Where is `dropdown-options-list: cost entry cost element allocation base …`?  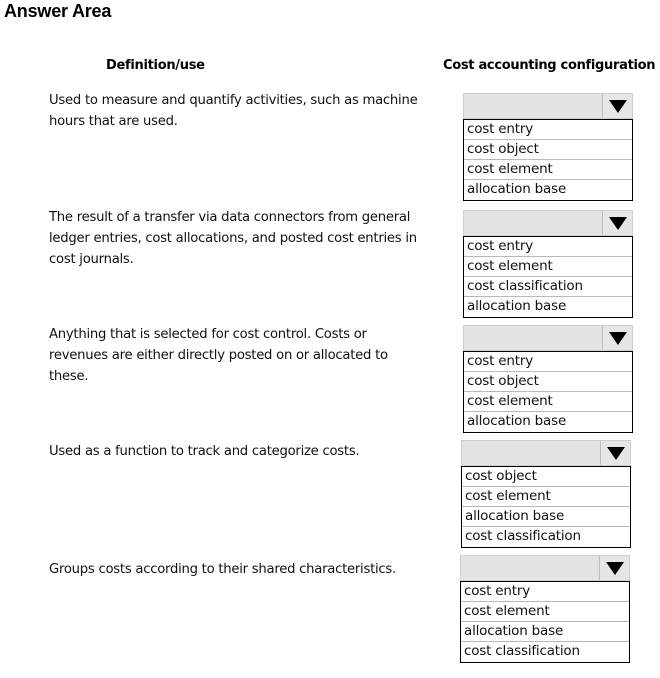
dropdown-options-list: cost entry cost element allocation base … is located at coordinates (545, 622).